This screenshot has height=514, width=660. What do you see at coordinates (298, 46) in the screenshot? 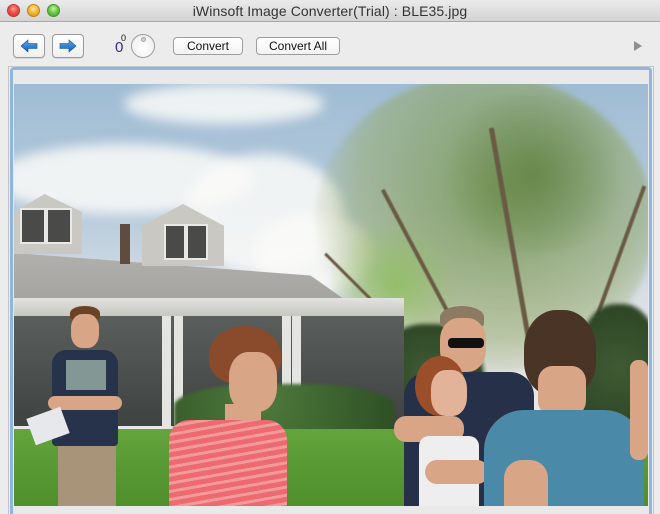
I see `convert-all-button: Convert All` at bounding box center [298, 46].